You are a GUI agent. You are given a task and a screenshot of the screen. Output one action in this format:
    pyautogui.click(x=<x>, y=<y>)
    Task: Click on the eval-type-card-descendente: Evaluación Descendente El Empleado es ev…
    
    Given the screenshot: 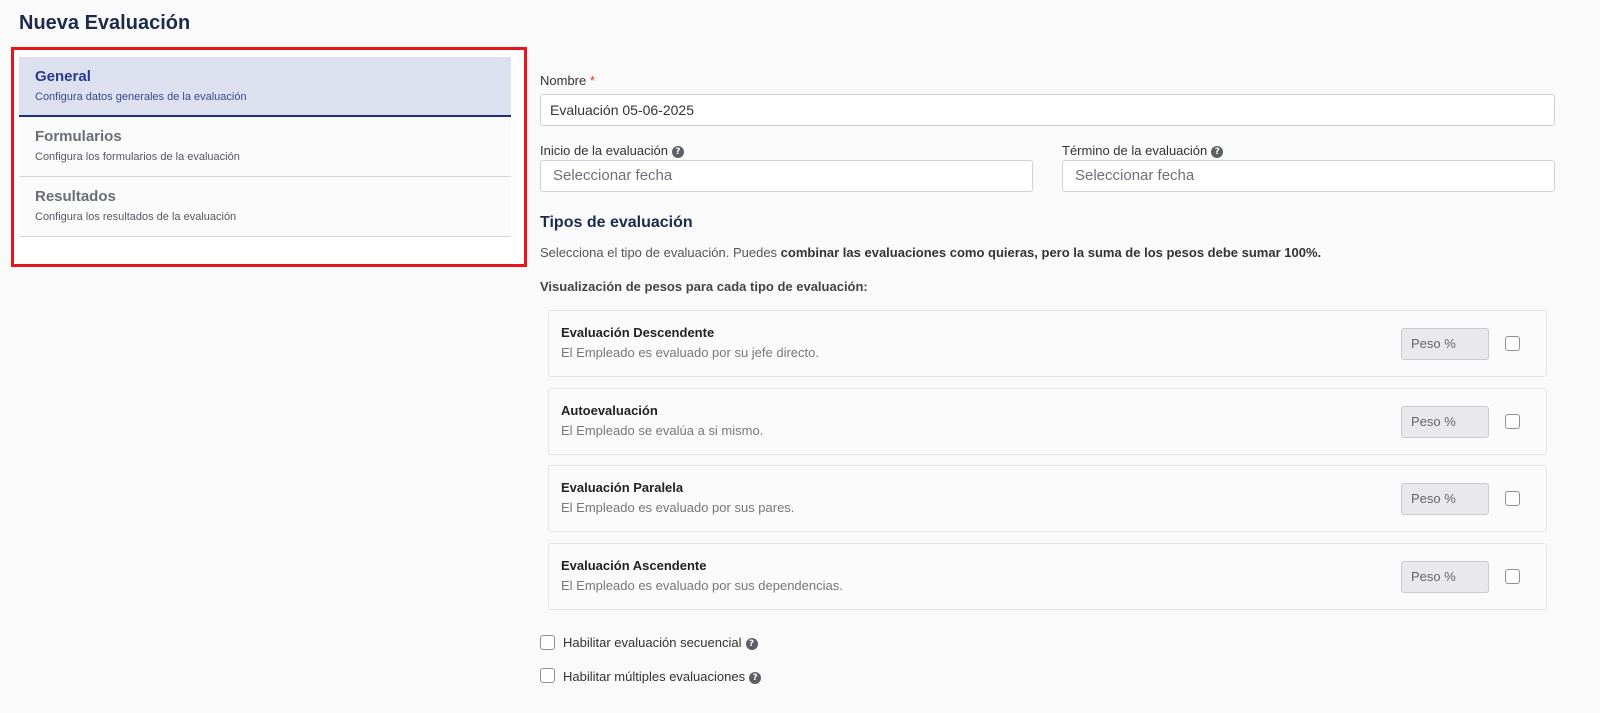 What is the action you would take?
    pyautogui.click(x=1047, y=343)
    